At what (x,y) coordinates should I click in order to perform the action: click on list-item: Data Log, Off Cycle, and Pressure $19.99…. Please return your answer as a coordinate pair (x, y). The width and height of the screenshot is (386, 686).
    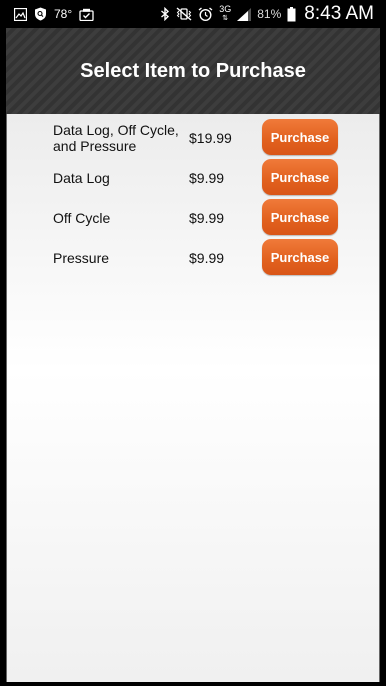
    Looking at the image, I should click on (194, 140).